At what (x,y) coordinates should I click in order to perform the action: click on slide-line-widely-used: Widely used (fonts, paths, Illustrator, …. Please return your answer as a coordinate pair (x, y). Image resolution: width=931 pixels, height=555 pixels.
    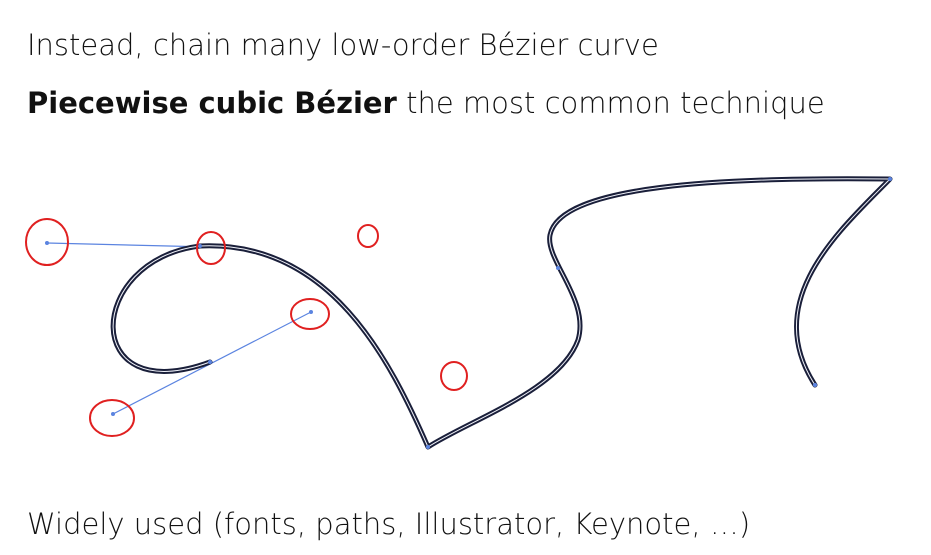
    Looking at the image, I should click on (389, 524).